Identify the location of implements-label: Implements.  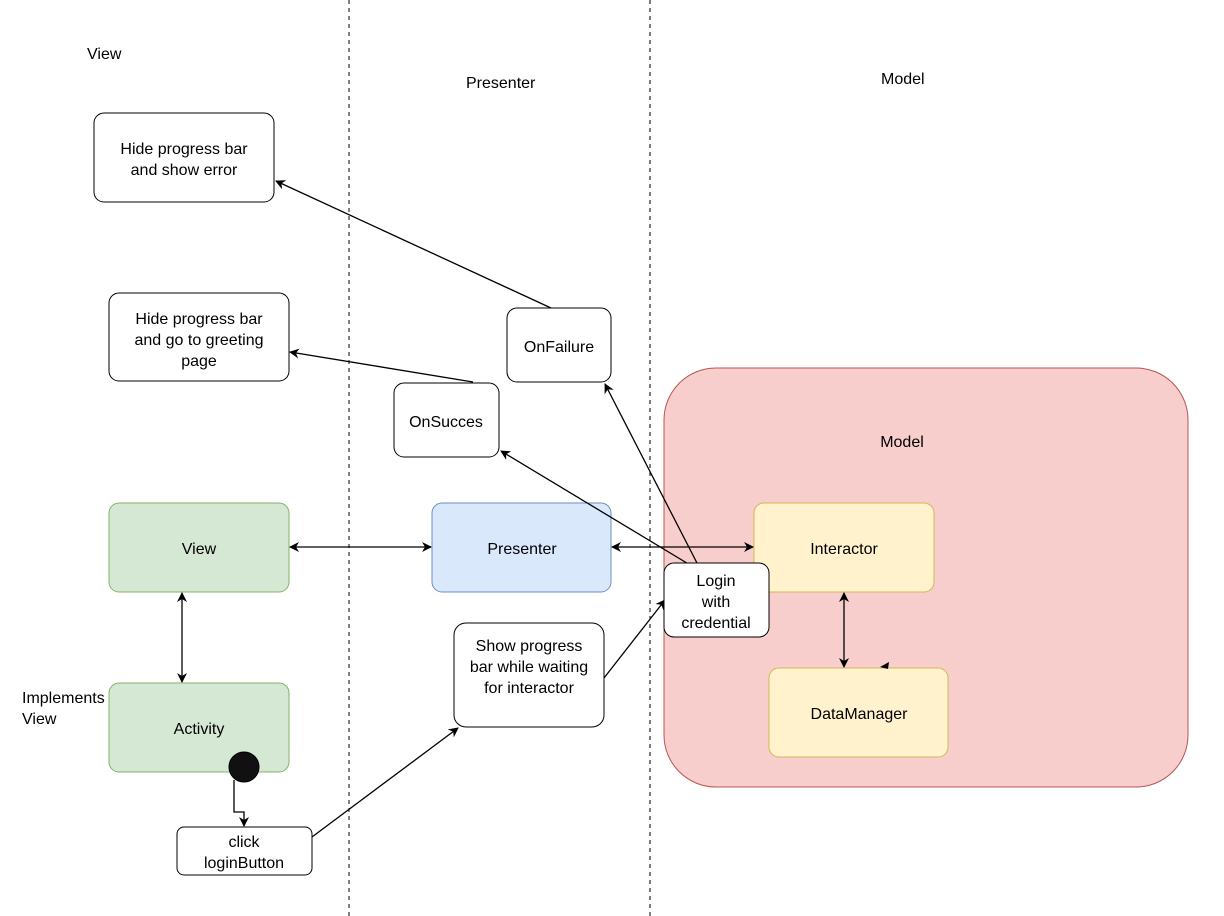
(63, 698).